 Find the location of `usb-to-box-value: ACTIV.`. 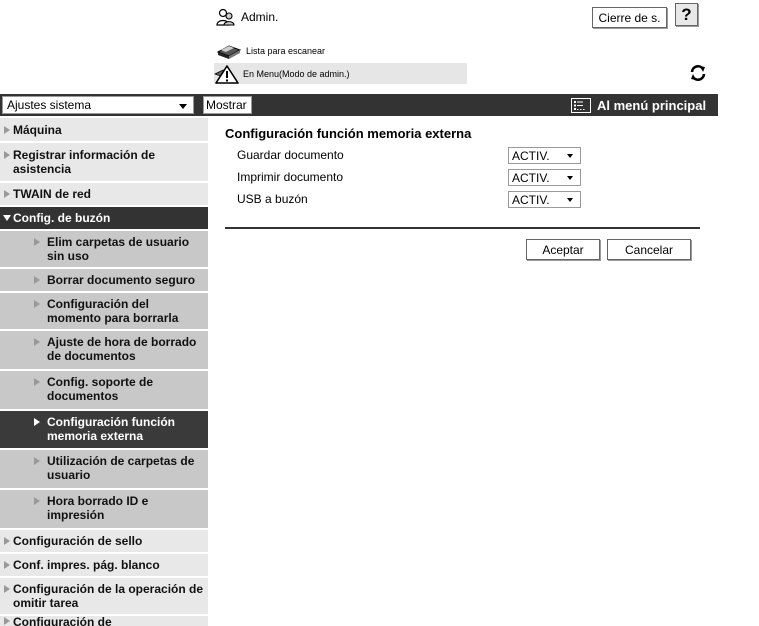

usb-to-box-value: ACTIV. is located at coordinates (531, 199).